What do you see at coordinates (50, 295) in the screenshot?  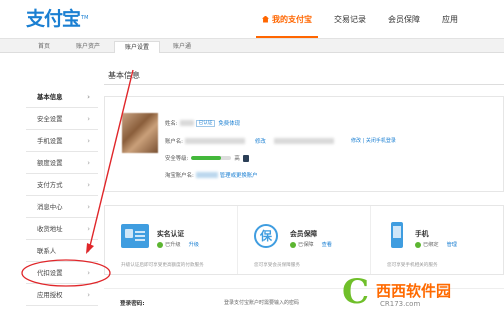 I see `sidebar-item-label: 应用授权` at bounding box center [50, 295].